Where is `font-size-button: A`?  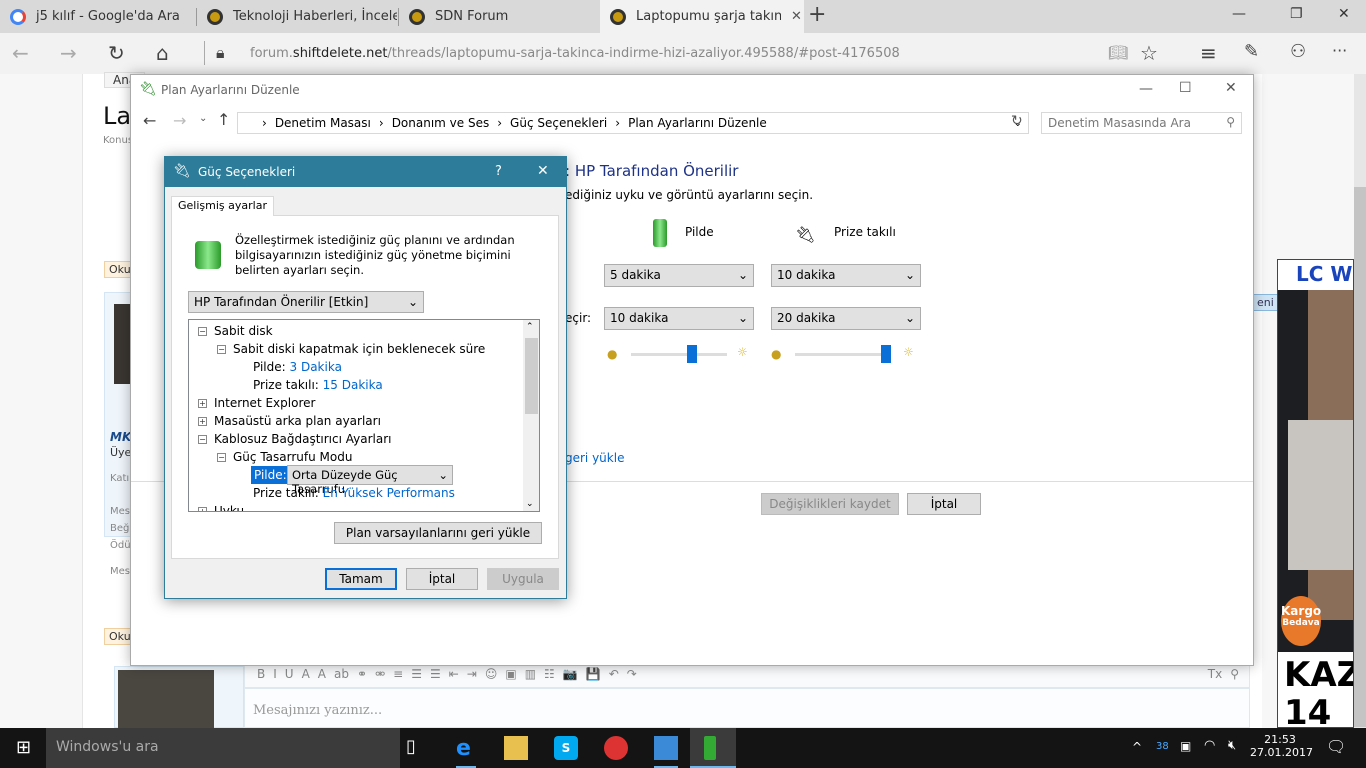
font-size-button: A is located at coordinates (322, 674).